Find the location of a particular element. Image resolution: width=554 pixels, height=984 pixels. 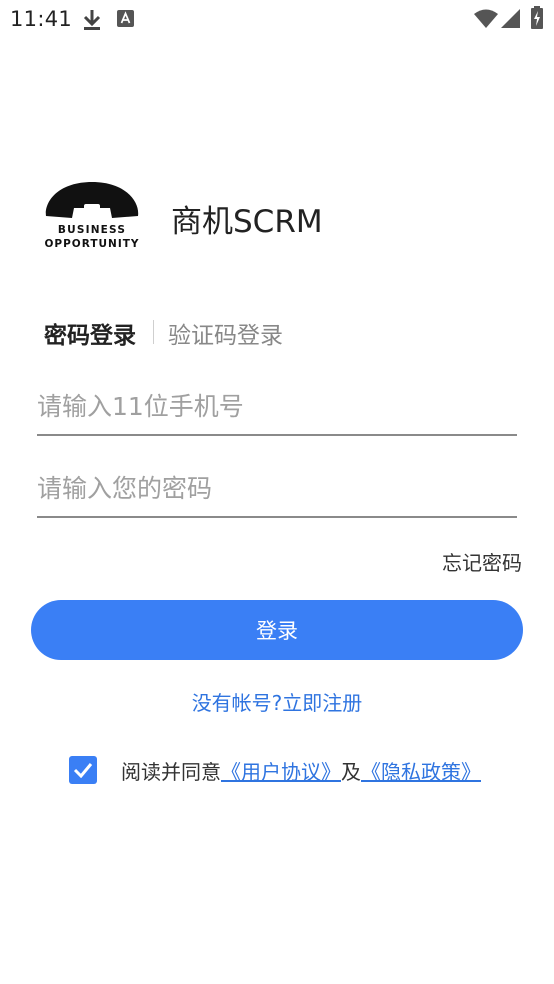

login-button: 登录 is located at coordinates (277, 630).